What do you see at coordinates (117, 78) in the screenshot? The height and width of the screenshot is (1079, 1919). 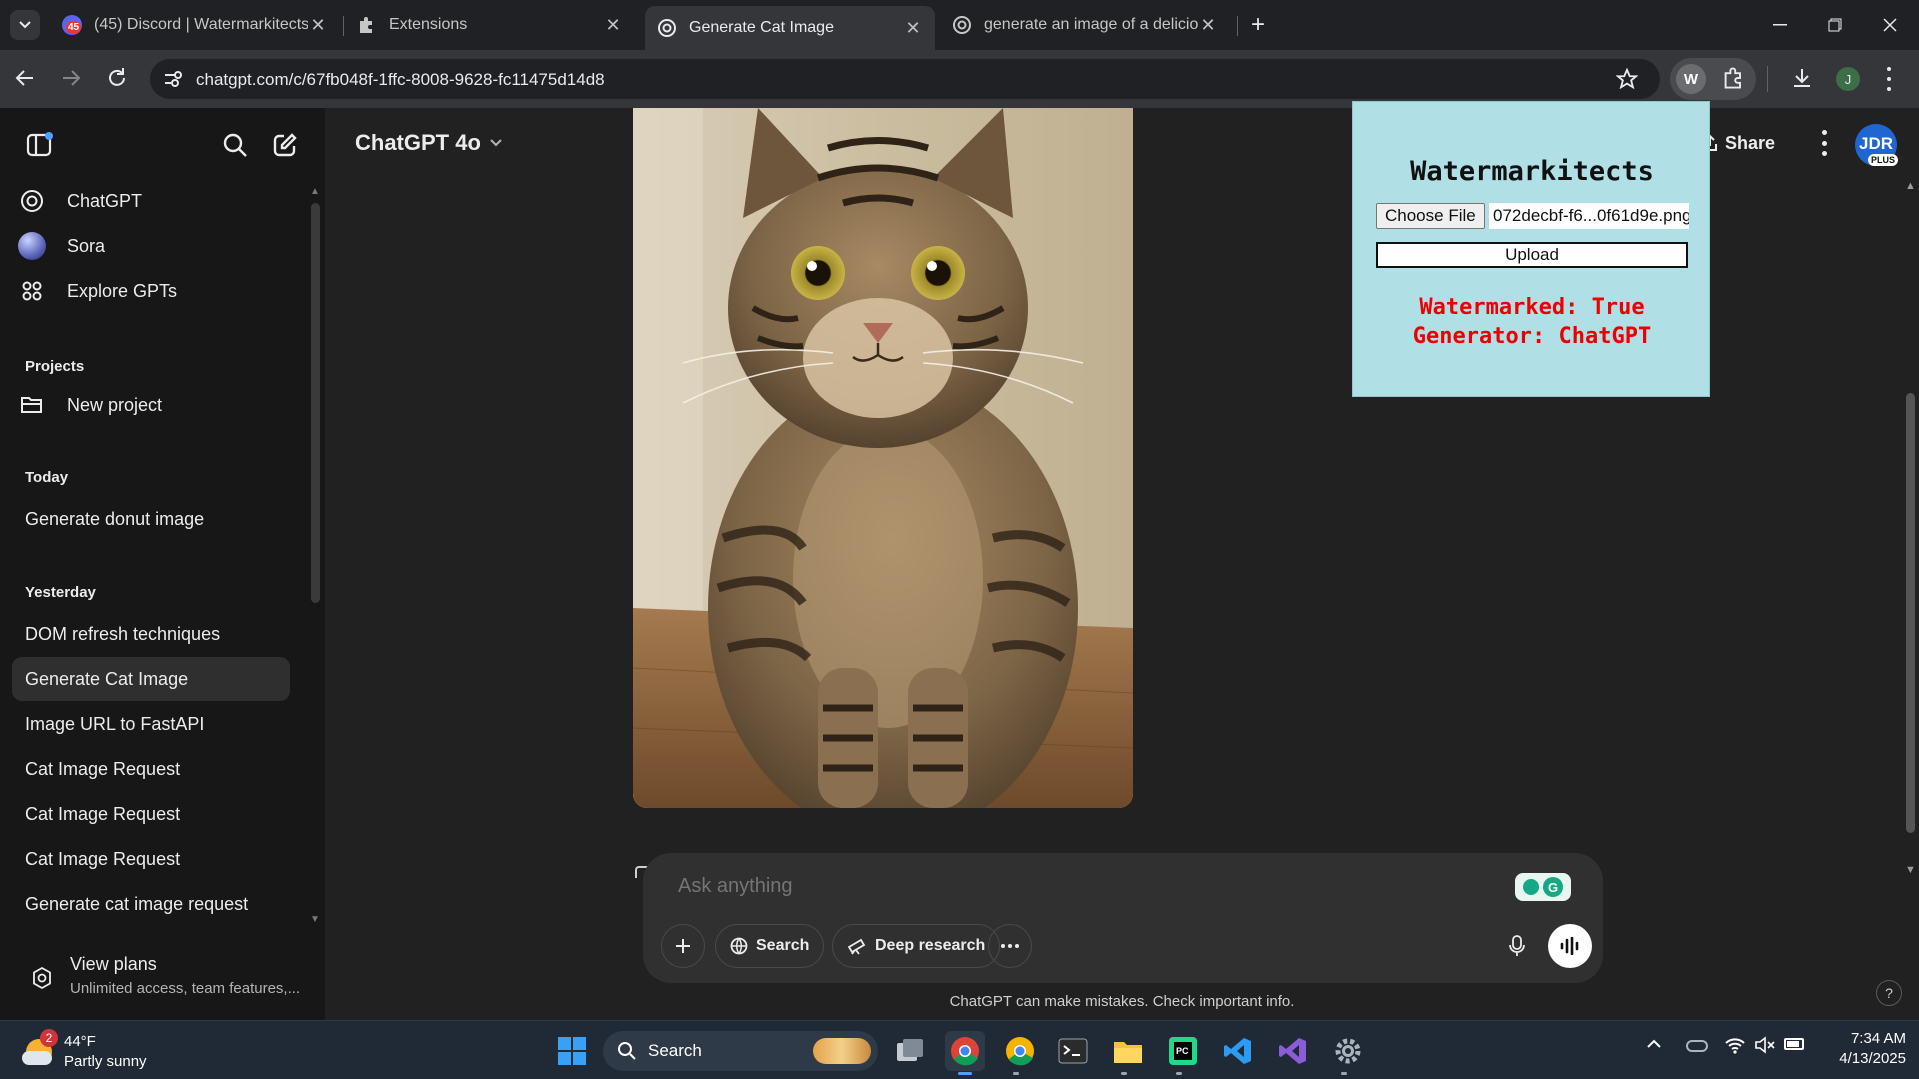 I see `reload-button` at bounding box center [117, 78].